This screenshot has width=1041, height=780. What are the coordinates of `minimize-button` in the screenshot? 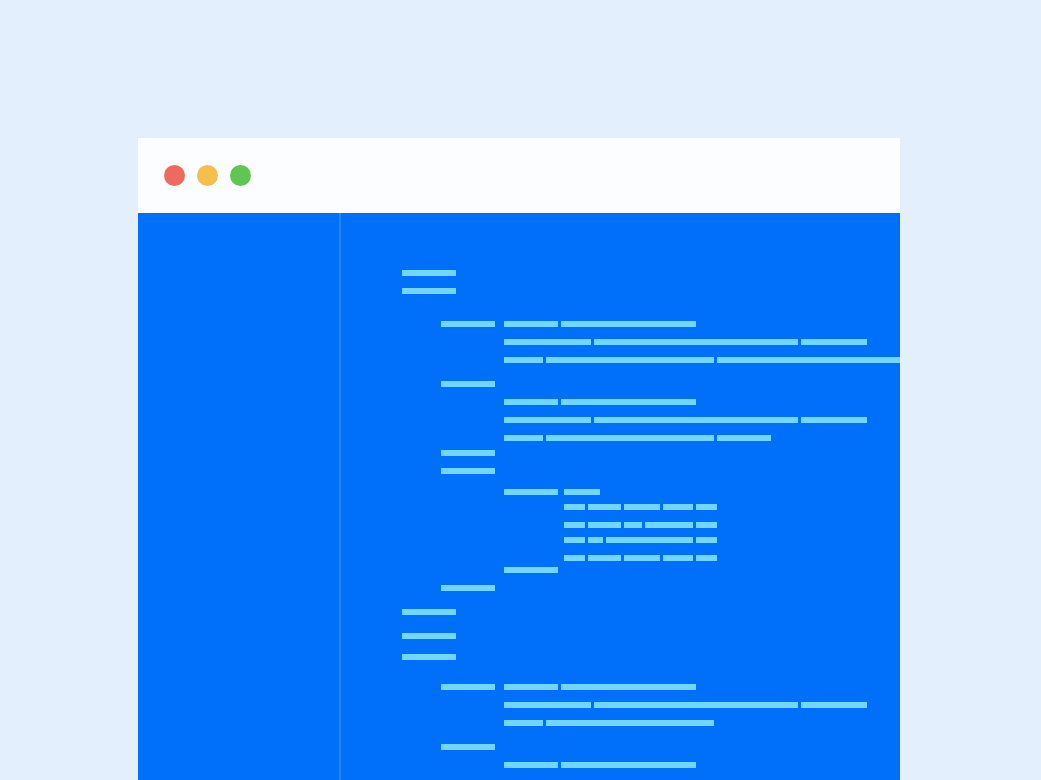 It's located at (207, 175).